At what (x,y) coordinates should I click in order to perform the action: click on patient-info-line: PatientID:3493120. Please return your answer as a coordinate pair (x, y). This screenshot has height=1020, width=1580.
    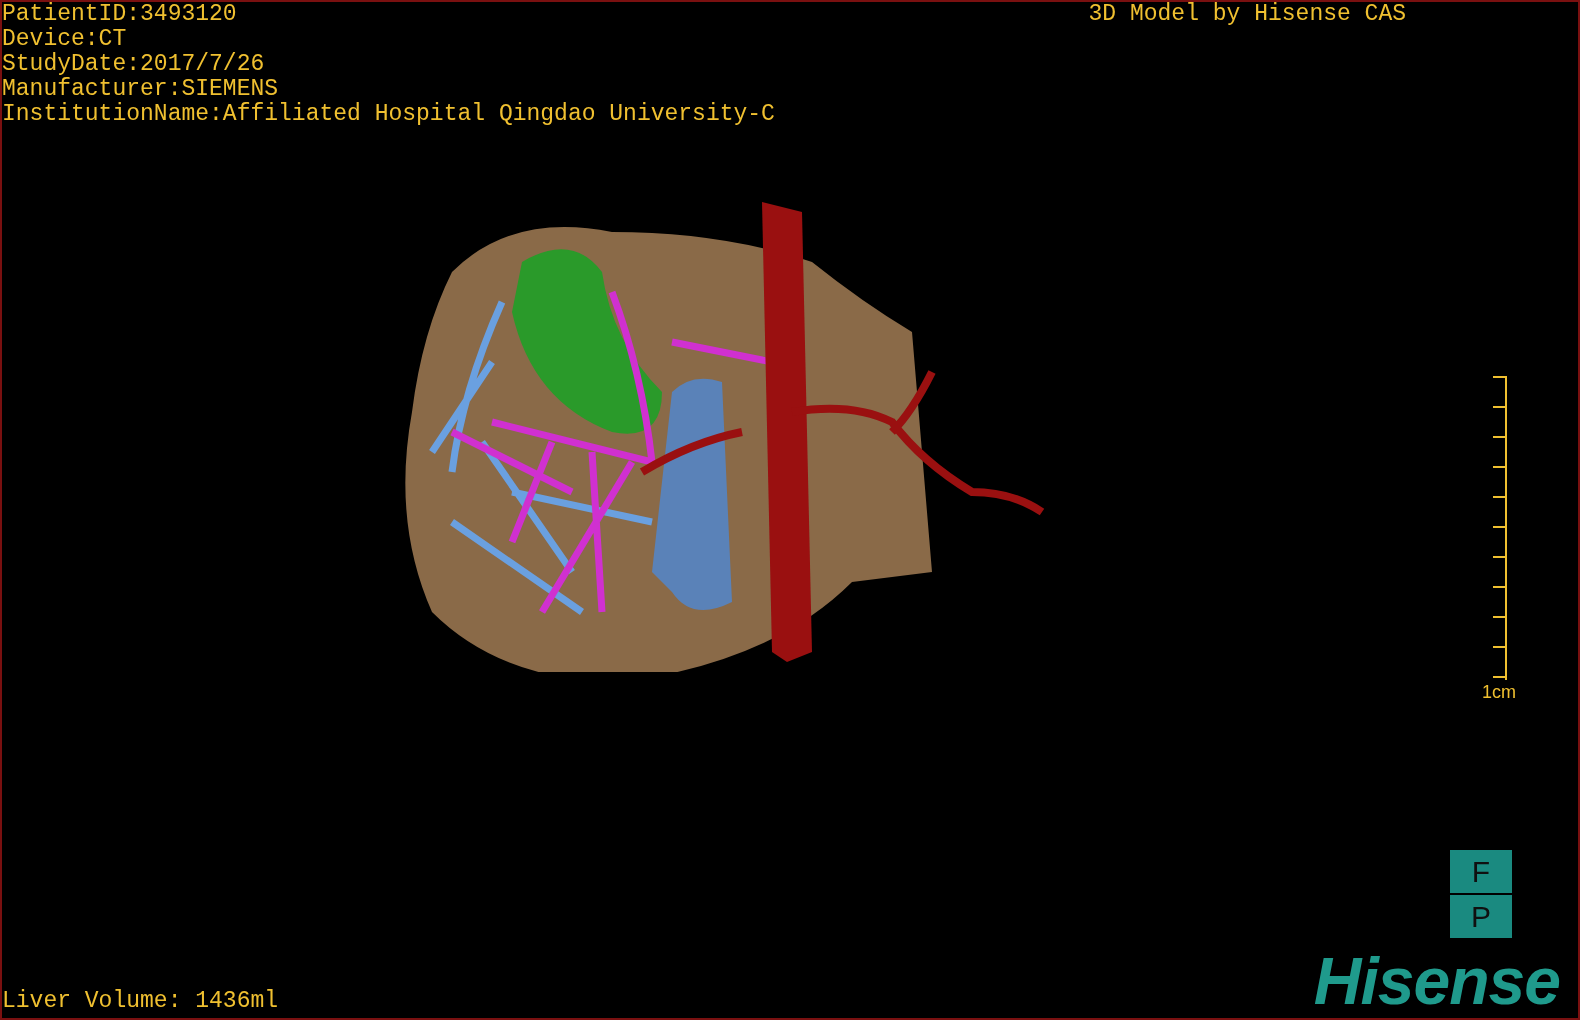
    Looking at the image, I should click on (119, 14).